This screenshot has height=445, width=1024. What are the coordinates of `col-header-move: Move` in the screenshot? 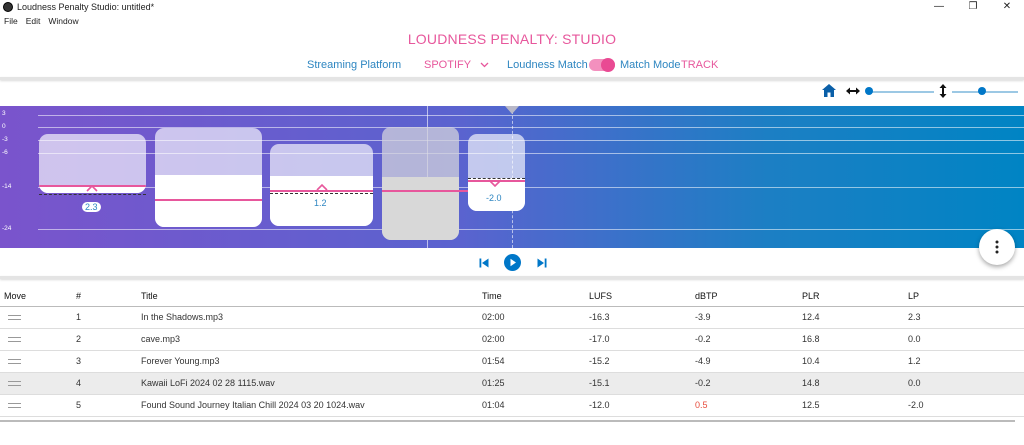 It's located at (38, 296).